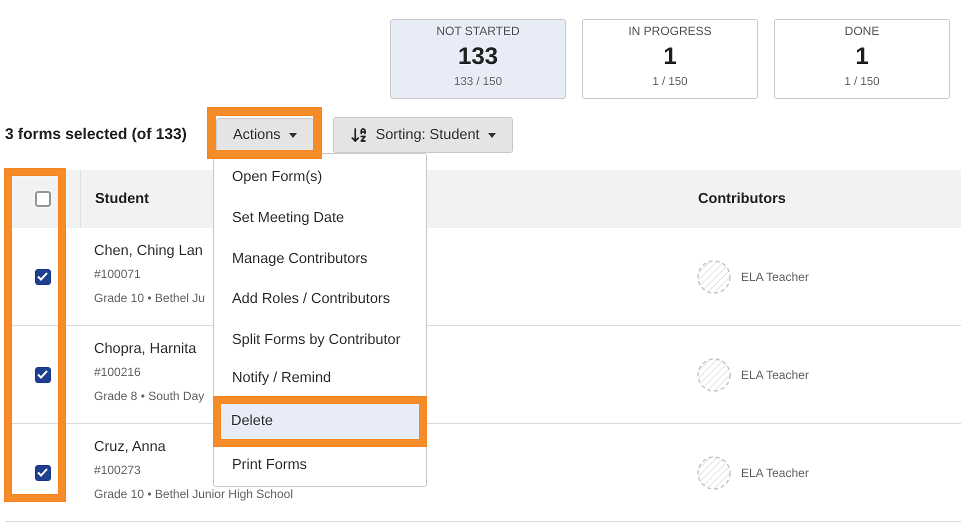 This screenshot has height=524, width=961. What do you see at coordinates (320, 177) in the screenshot?
I see `menu-item: Open Form(s)` at bounding box center [320, 177].